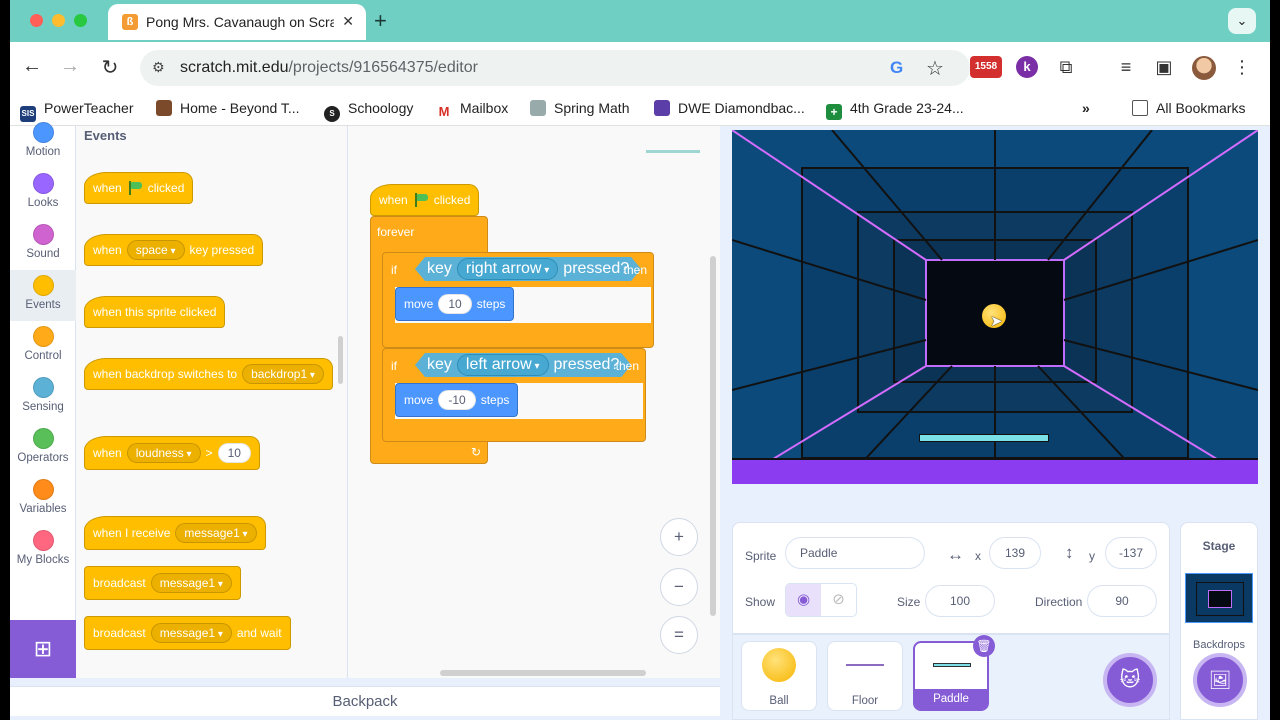 The image size is (1280, 720). Describe the element at coordinates (960, 601) in the screenshot. I see `size-input: 100` at that location.